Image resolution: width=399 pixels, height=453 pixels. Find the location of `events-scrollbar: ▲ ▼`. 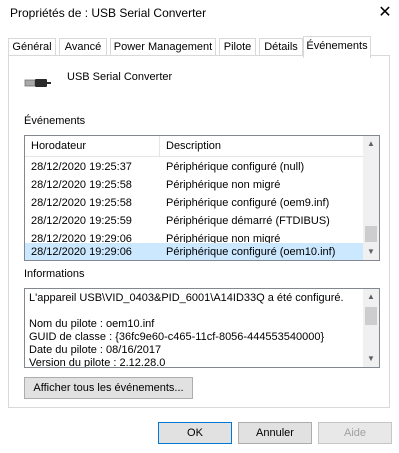

events-scrollbar: ▲ ▼ is located at coordinates (371, 198).